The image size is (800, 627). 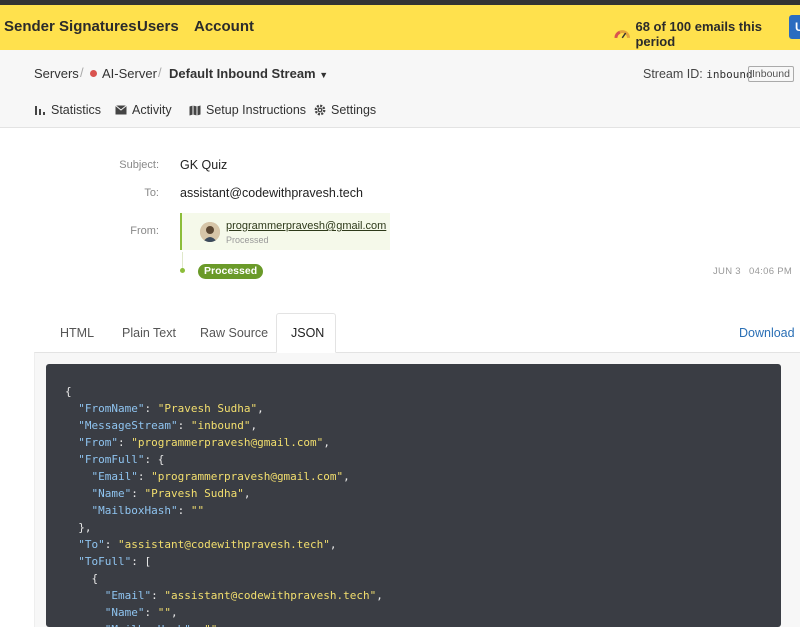 What do you see at coordinates (141, 612) in the screenshot?
I see `code-line: "Name": "",` at bounding box center [141, 612].